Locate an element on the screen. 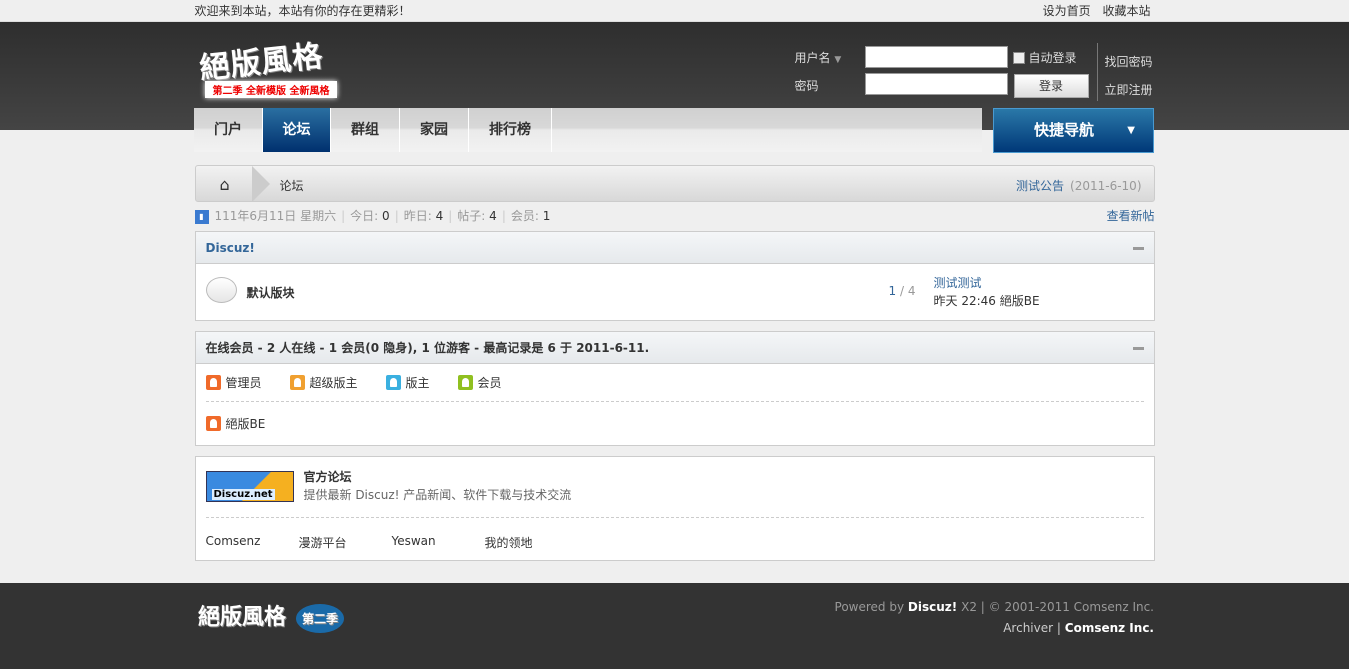  logo-text: Discuz.net is located at coordinates (243, 494).